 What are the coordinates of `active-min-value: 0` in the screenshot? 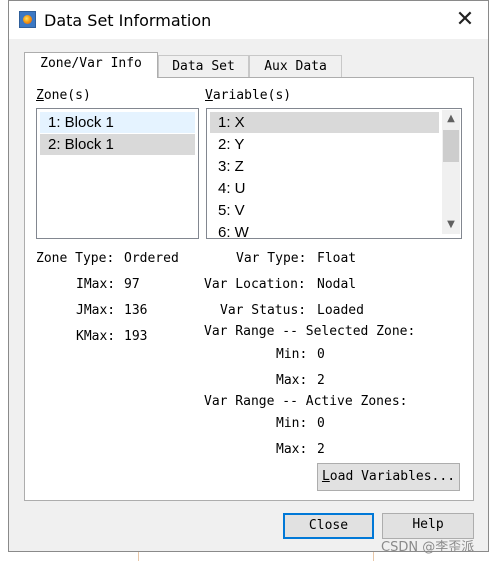 It's located at (321, 423).